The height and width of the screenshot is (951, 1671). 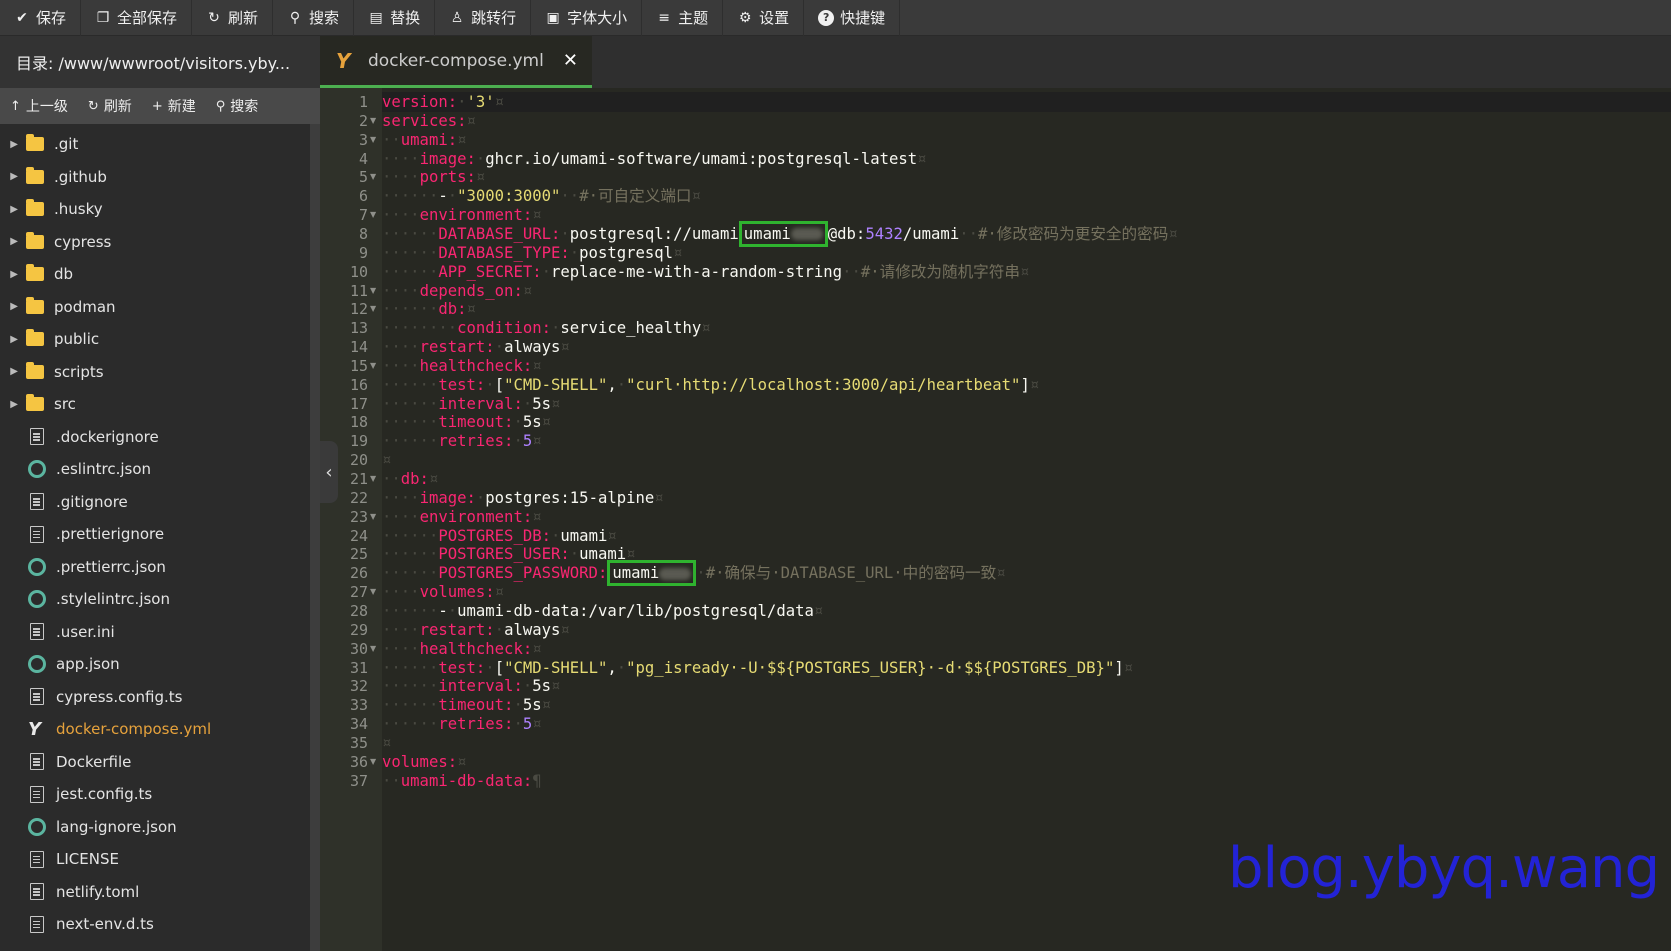 What do you see at coordinates (155, 697) in the screenshot?
I see `tree-item: cypress.config.ts` at bounding box center [155, 697].